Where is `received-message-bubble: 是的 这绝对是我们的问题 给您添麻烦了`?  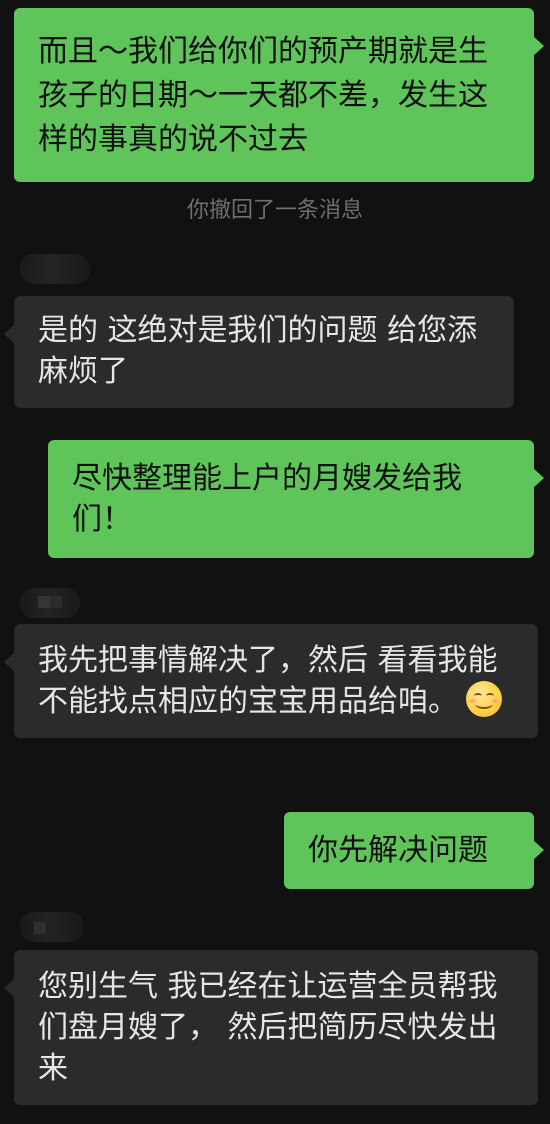 received-message-bubble: 是的 这绝对是我们的问题 给您添麻烦了 is located at coordinates (259, 352).